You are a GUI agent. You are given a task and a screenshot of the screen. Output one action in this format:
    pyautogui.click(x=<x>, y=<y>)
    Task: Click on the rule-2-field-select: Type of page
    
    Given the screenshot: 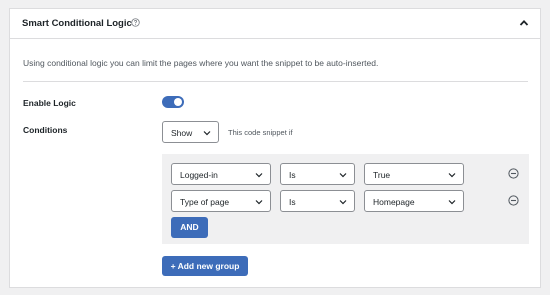 What is the action you would take?
    pyautogui.click(x=221, y=201)
    